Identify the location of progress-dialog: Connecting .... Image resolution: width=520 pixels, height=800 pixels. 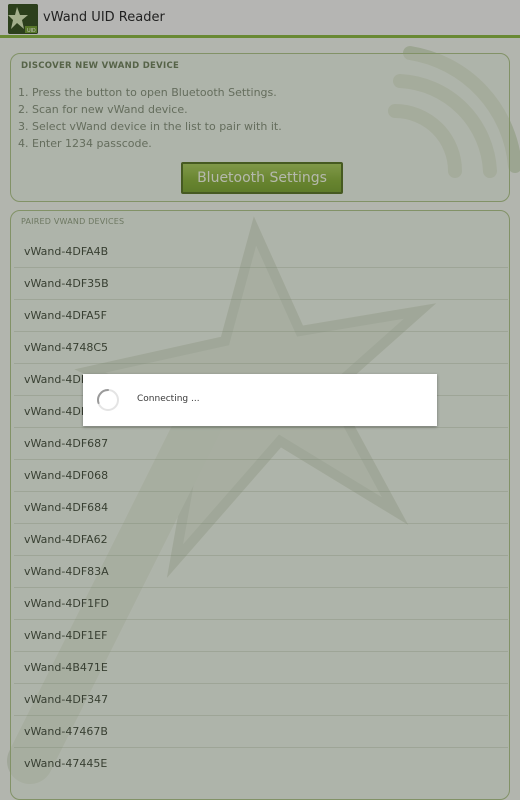
(260, 400).